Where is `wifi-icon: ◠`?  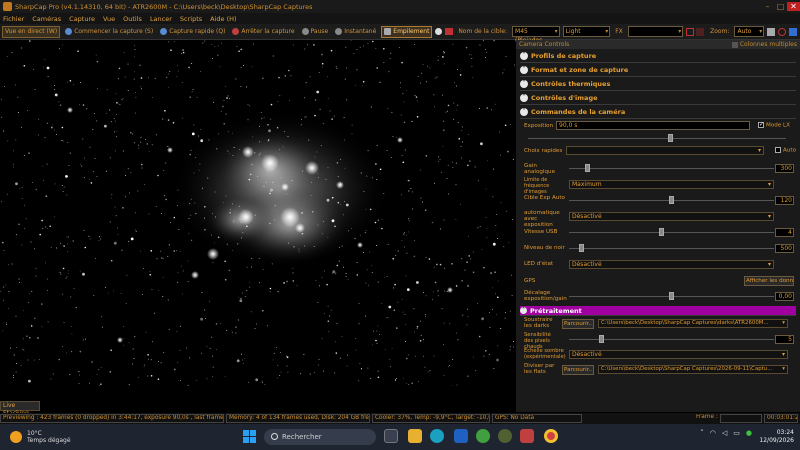
wifi-icon: ◠ is located at coordinates (713, 433).